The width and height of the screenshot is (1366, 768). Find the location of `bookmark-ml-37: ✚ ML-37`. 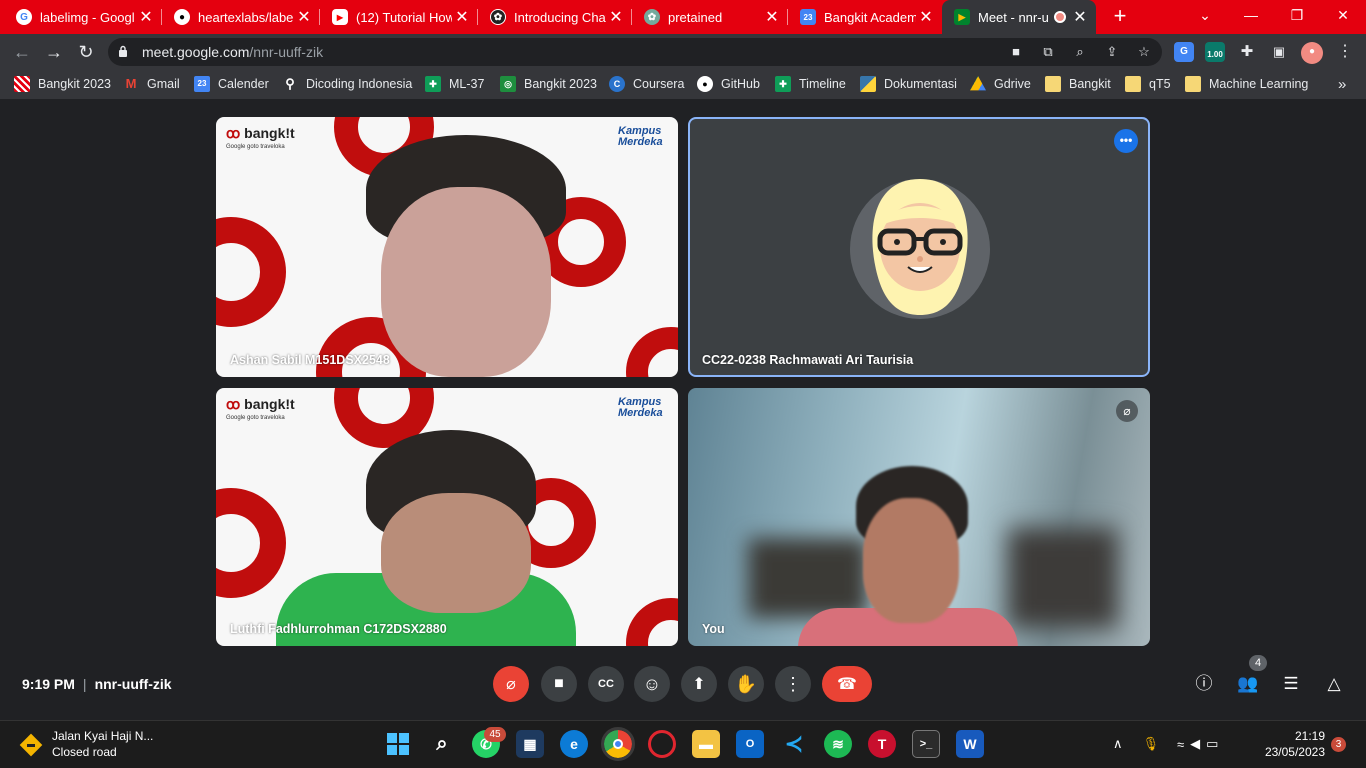

bookmark-ml-37: ✚ ML-37 is located at coordinates (454, 84).